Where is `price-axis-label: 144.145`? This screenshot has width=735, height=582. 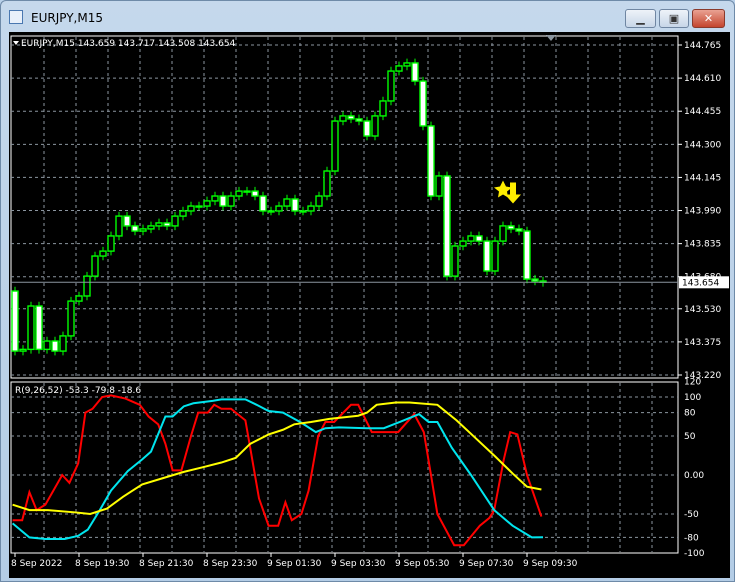 price-axis-label: 144.145 is located at coordinates (702, 178).